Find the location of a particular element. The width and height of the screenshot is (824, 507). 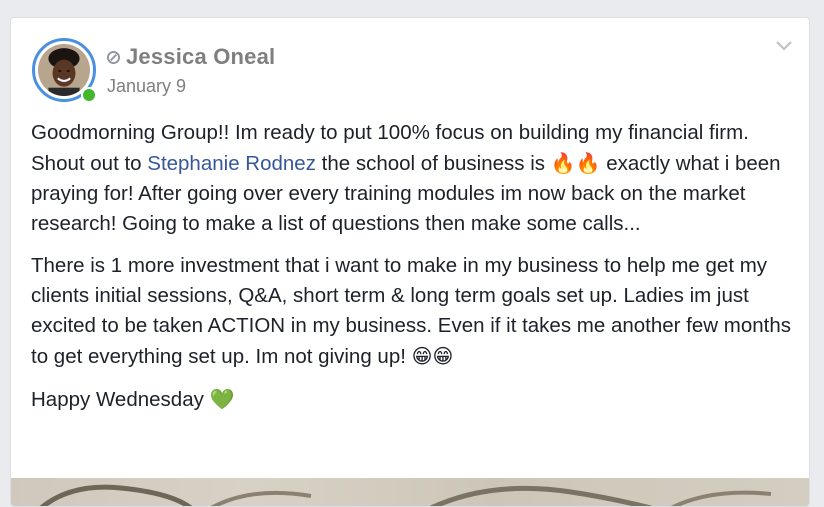

online-status-dot is located at coordinates (89, 95).